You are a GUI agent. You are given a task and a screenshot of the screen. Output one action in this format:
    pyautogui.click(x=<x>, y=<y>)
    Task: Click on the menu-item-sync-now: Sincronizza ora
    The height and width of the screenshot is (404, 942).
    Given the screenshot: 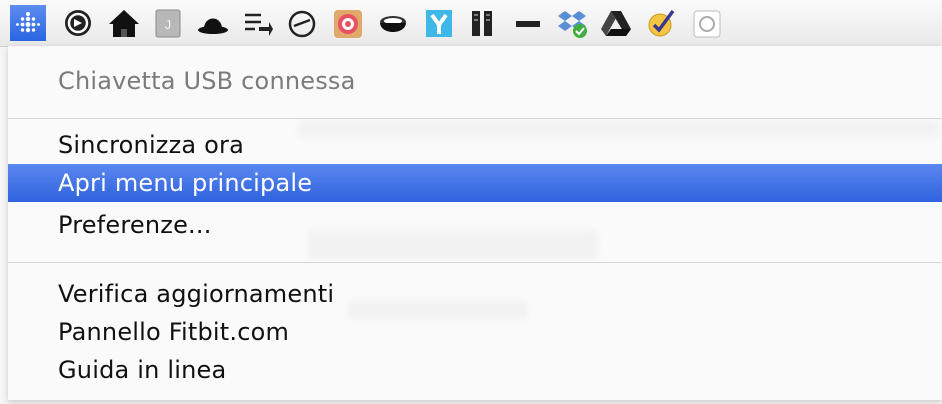 What is the action you would take?
    pyautogui.click(x=475, y=145)
    